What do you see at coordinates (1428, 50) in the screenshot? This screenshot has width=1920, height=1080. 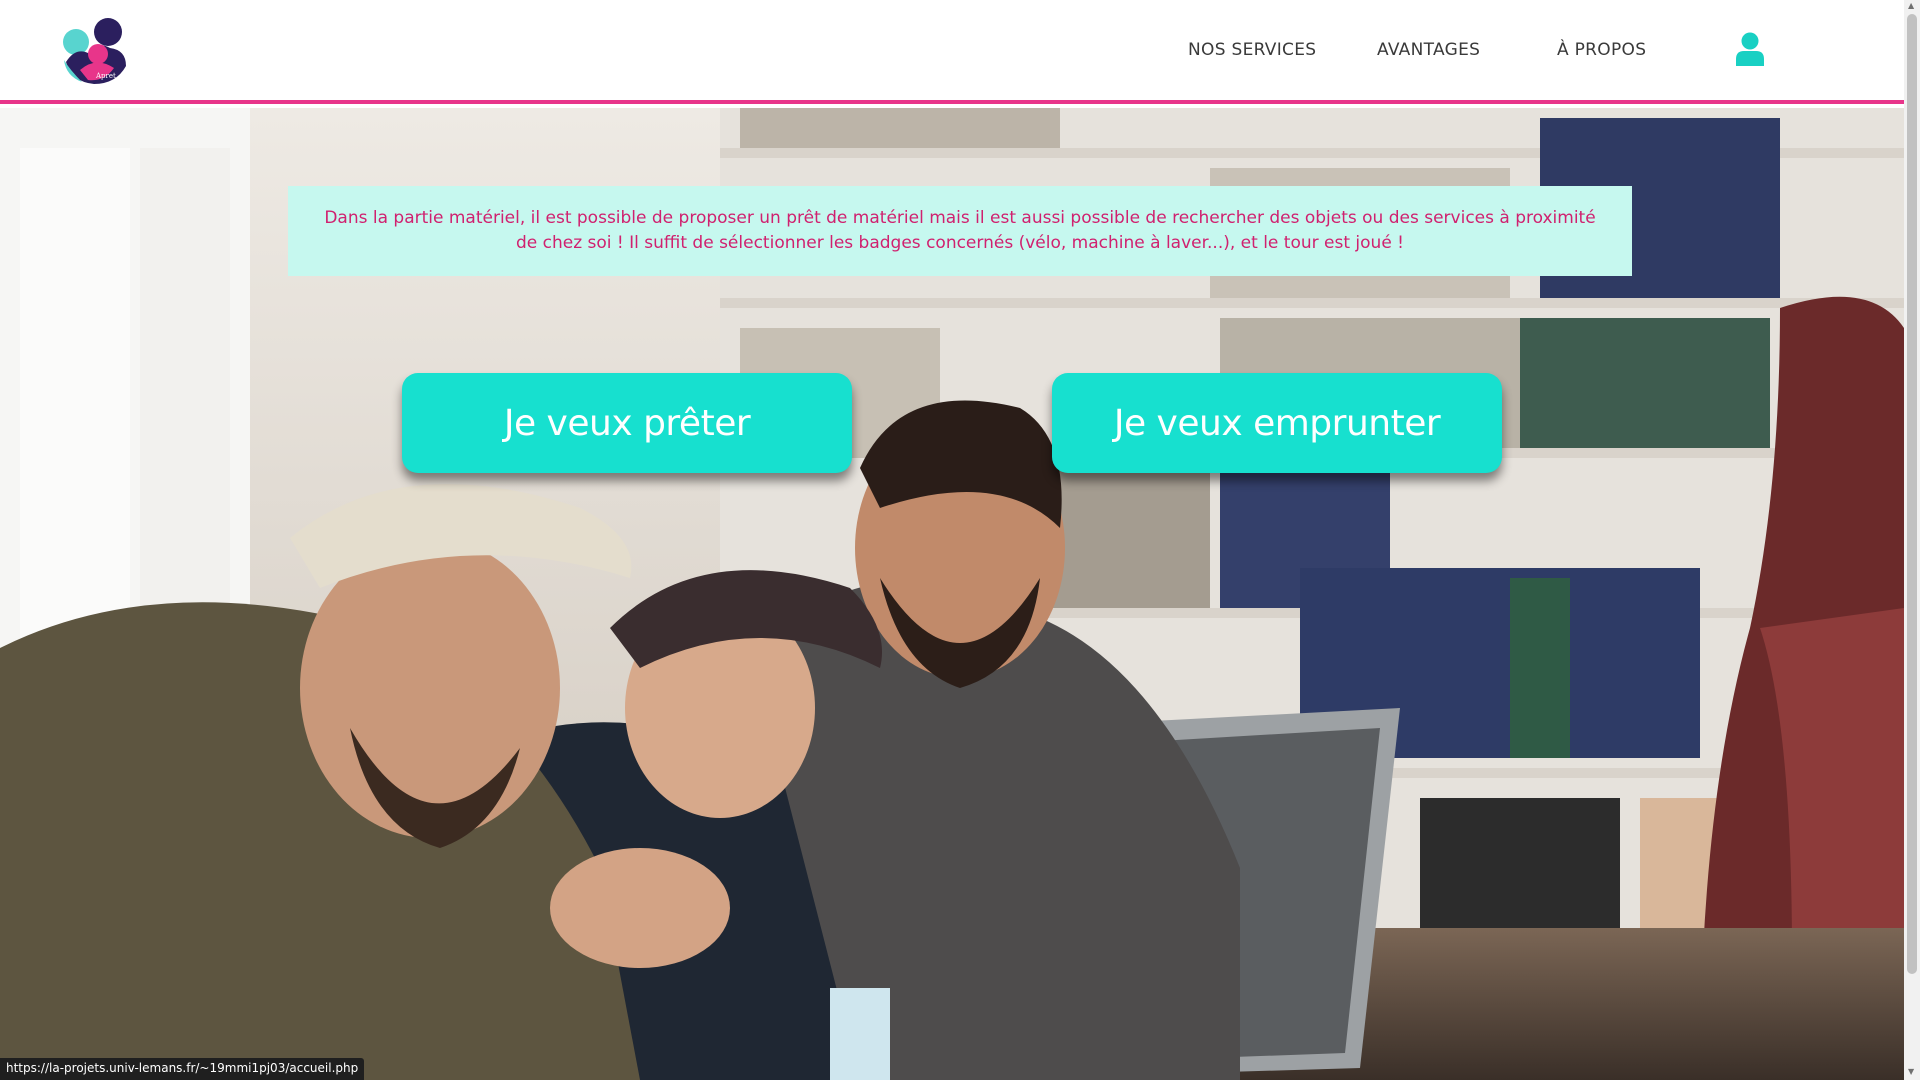 I see `nav-item-avantages: AVANTAGES` at bounding box center [1428, 50].